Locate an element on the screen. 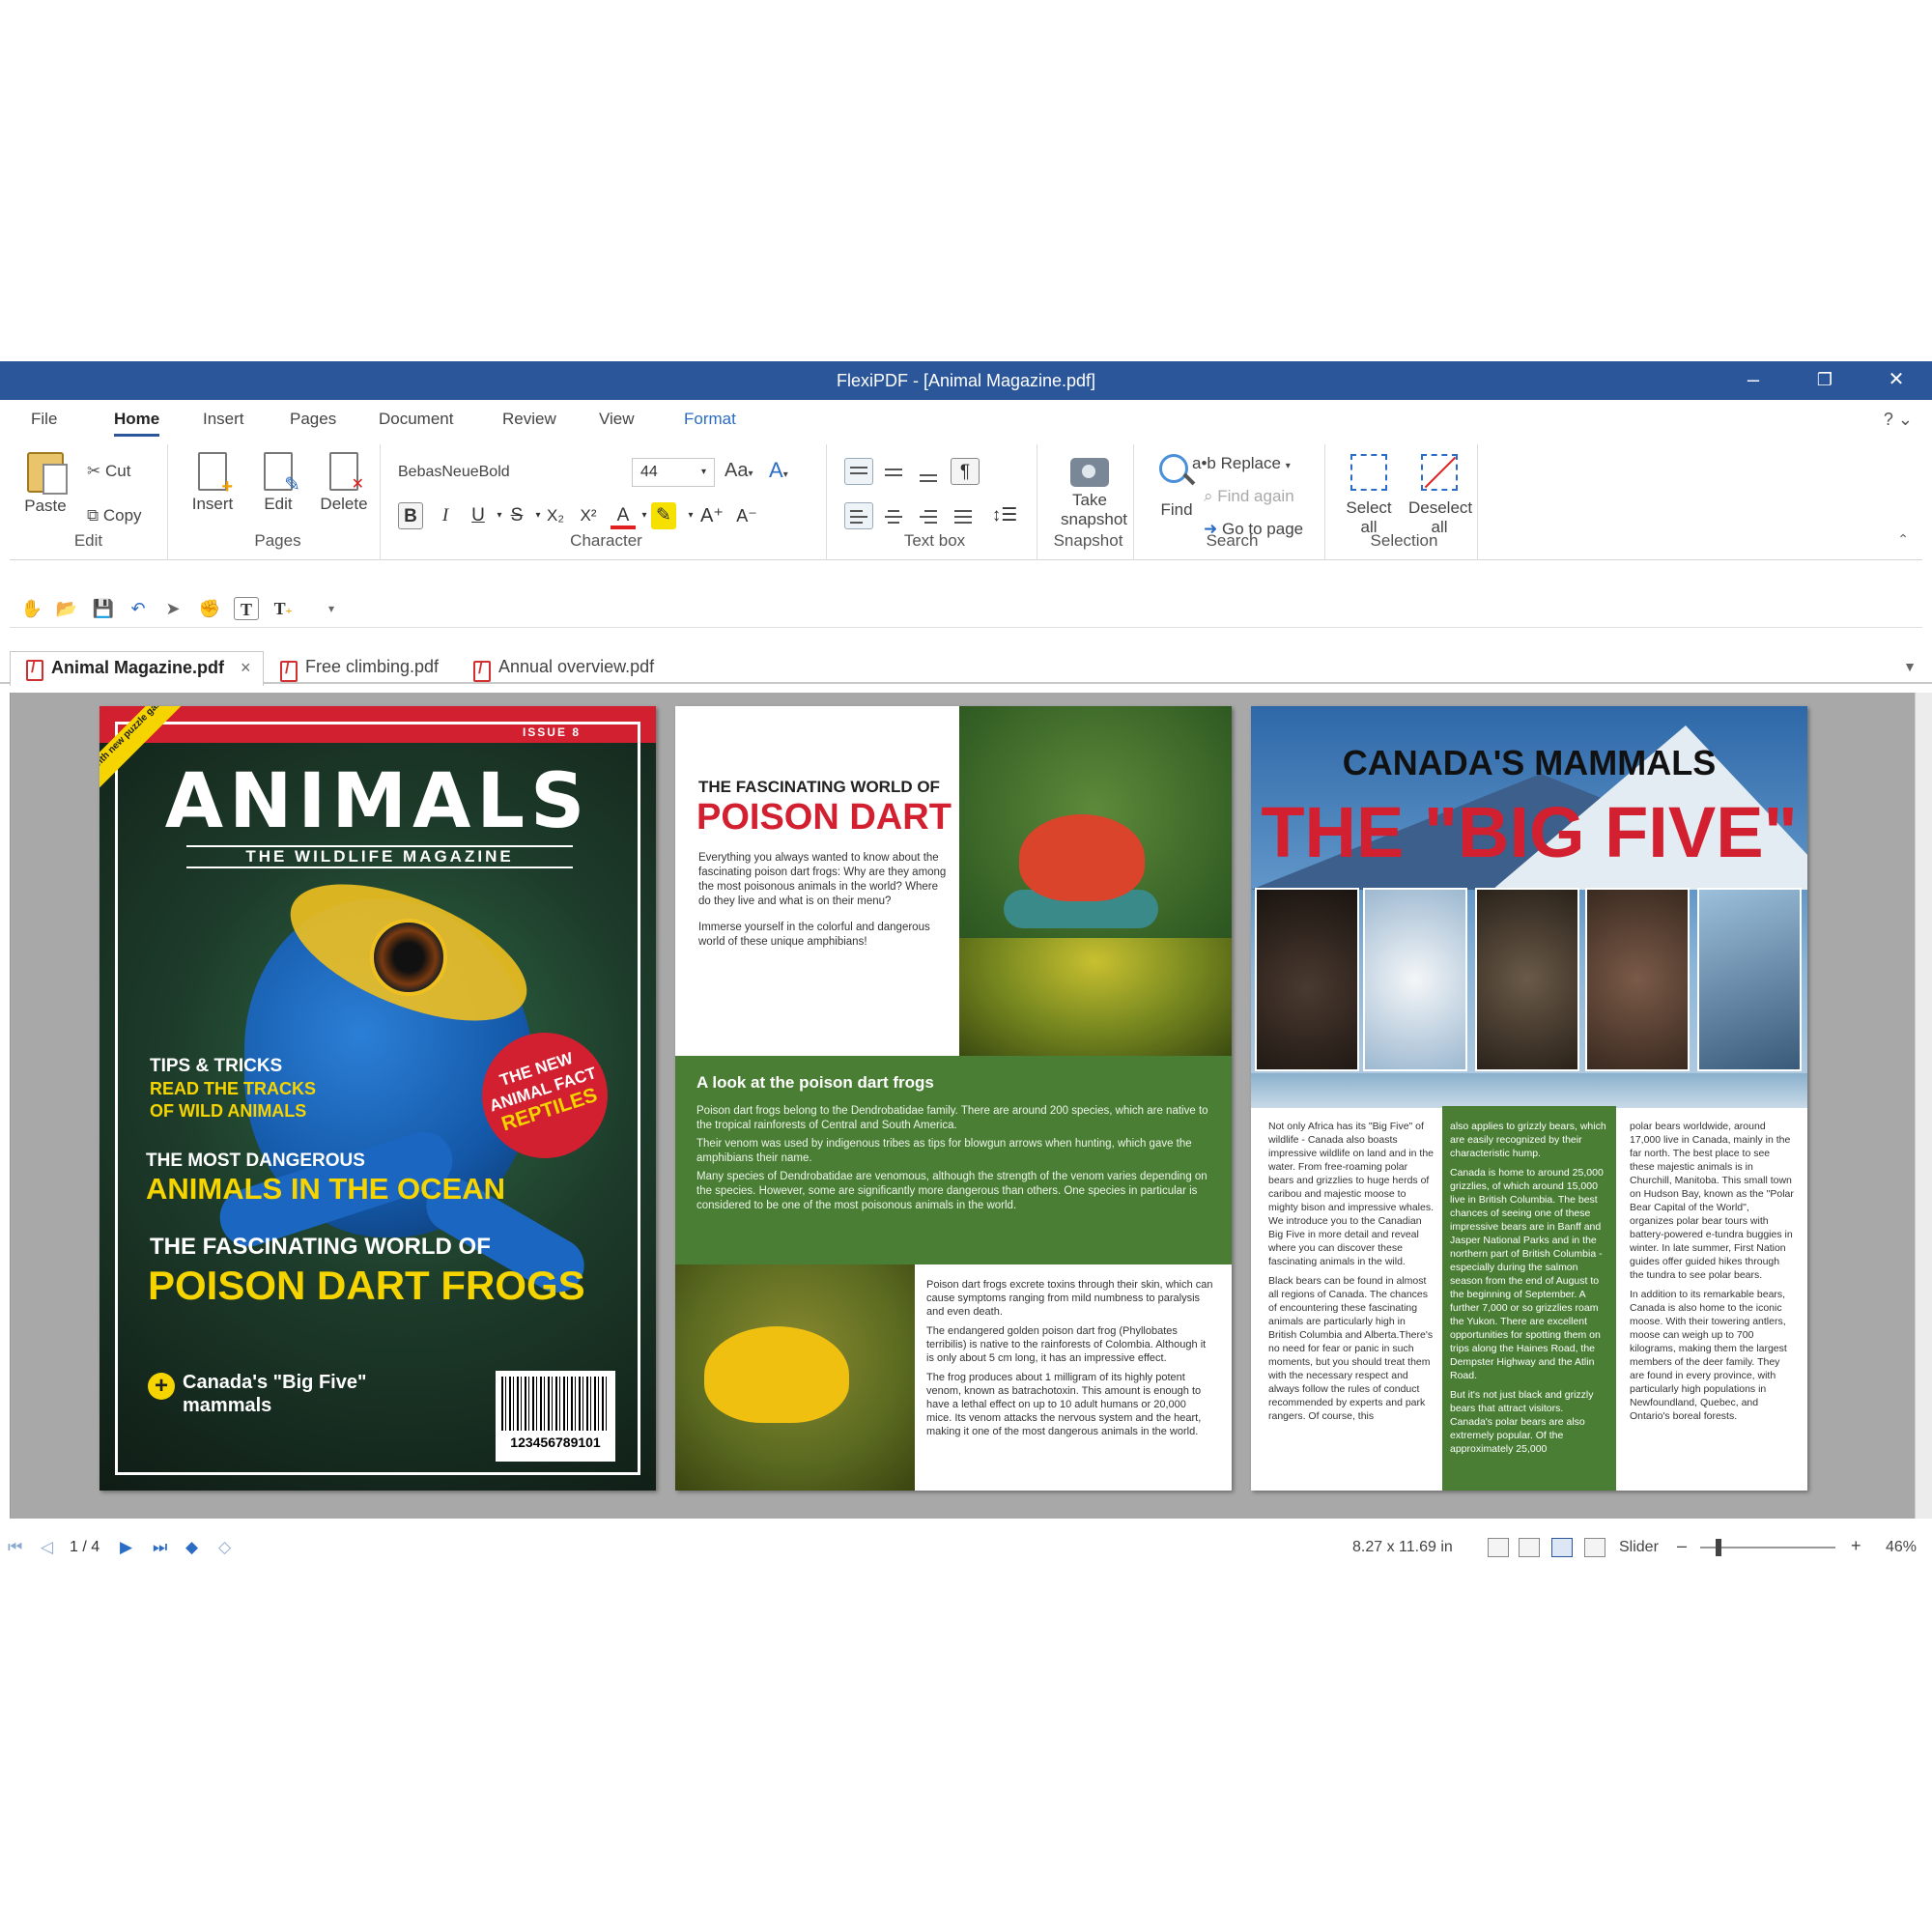 The image size is (1932, 1932). bold-button: B is located at coordinates (410, 515).